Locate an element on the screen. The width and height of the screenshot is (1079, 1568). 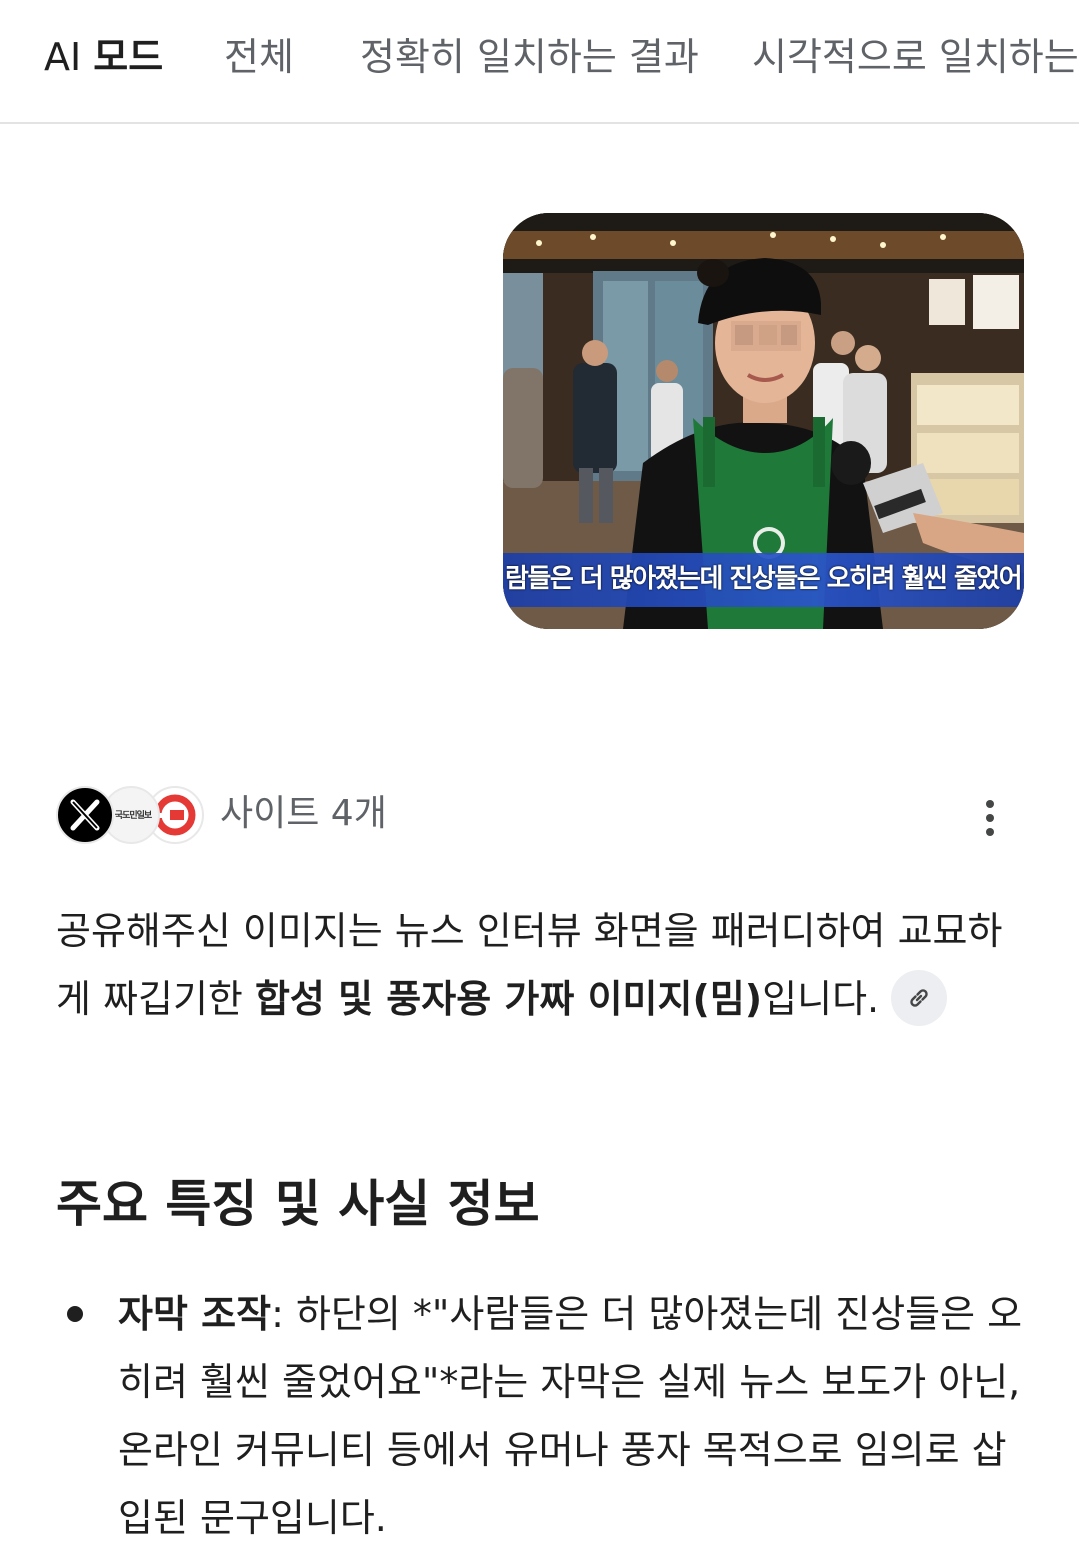
tab-exact-match: 정확히 일치하는 결과 is located at coordinates (529, 57).